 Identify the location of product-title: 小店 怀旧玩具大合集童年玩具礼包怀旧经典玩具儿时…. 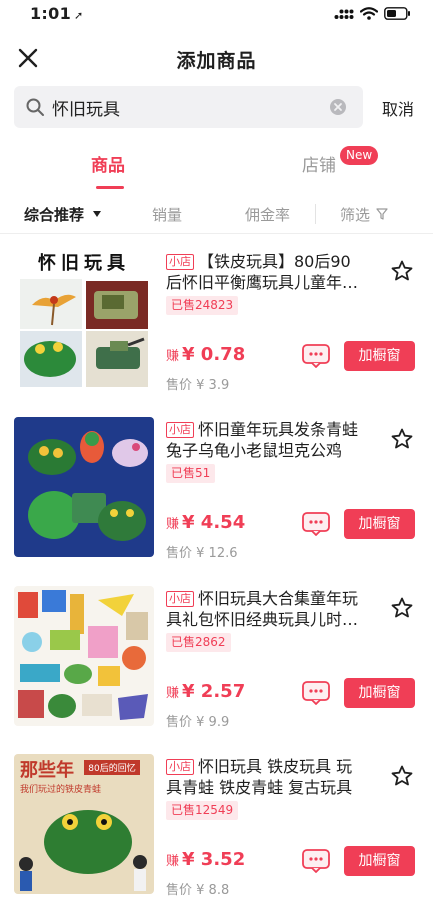
(266, 609).